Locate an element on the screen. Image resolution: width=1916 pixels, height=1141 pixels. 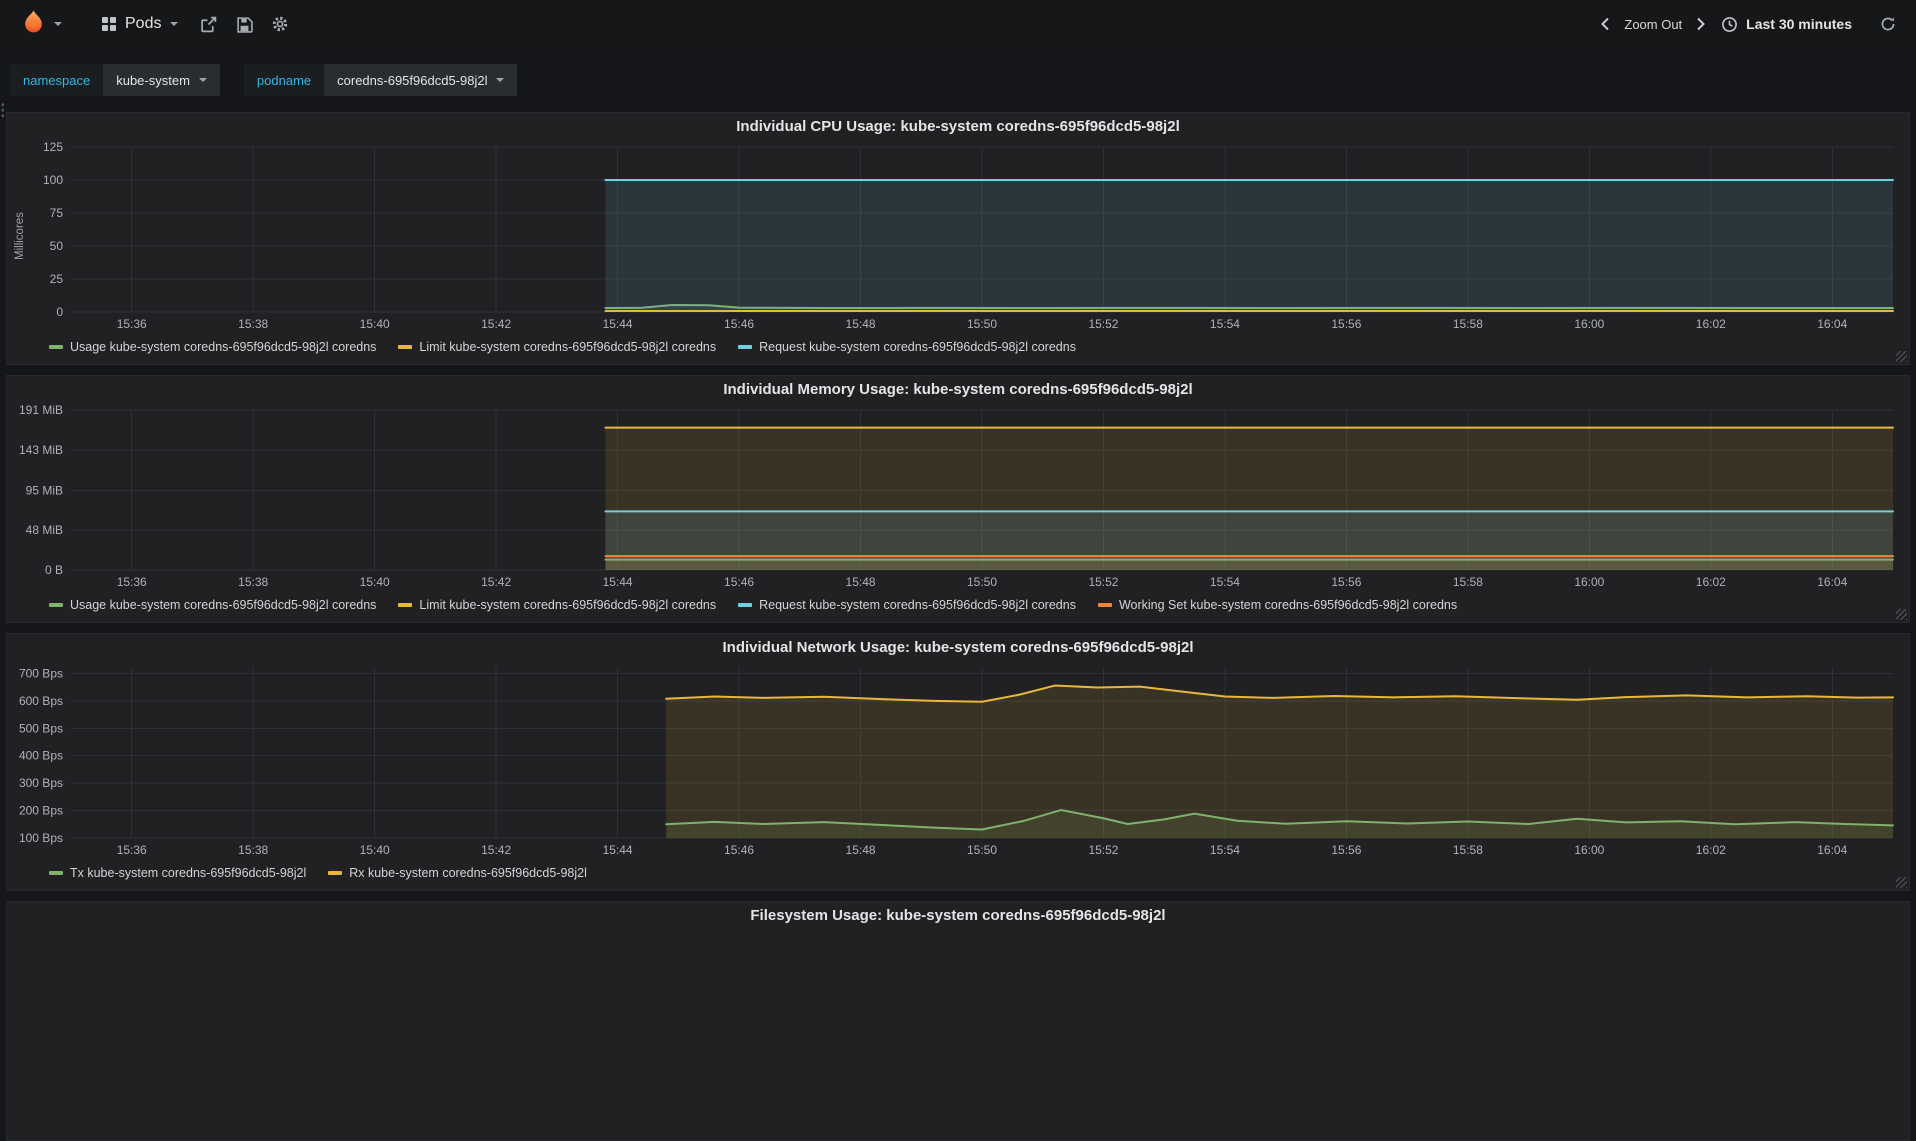
settings-button is located at coordinates (280, 24).